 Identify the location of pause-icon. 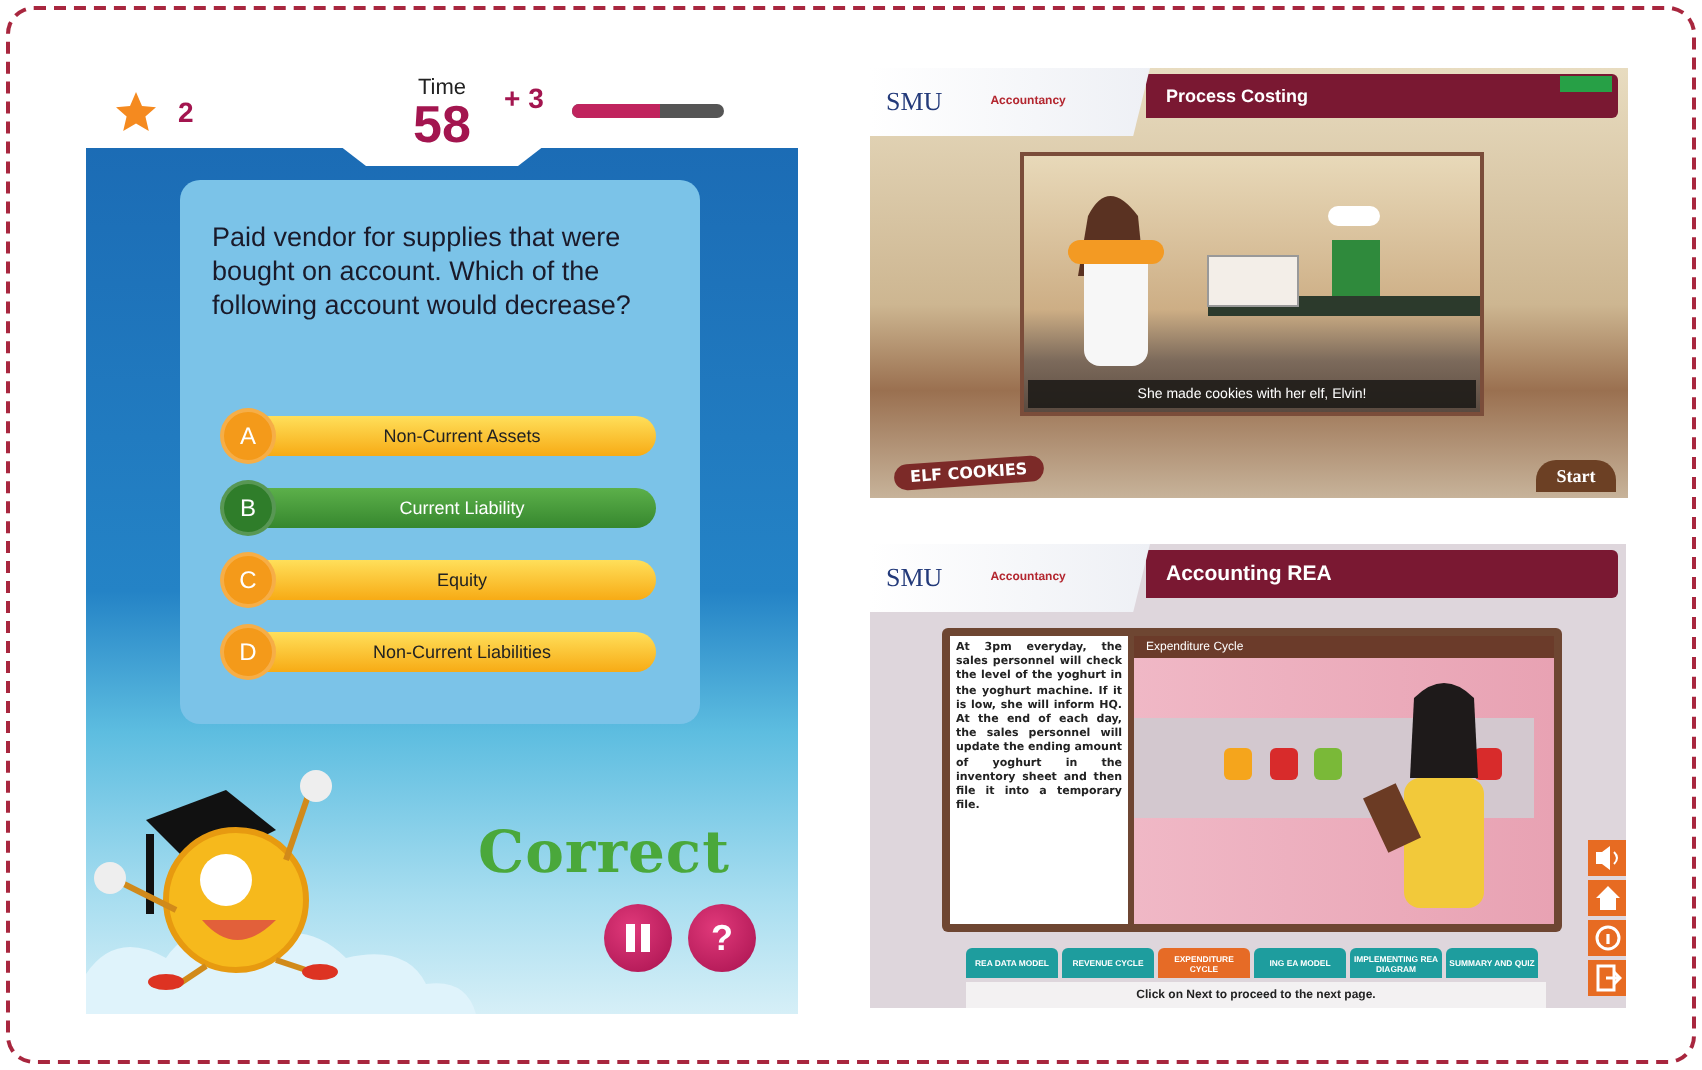
(638, 938).